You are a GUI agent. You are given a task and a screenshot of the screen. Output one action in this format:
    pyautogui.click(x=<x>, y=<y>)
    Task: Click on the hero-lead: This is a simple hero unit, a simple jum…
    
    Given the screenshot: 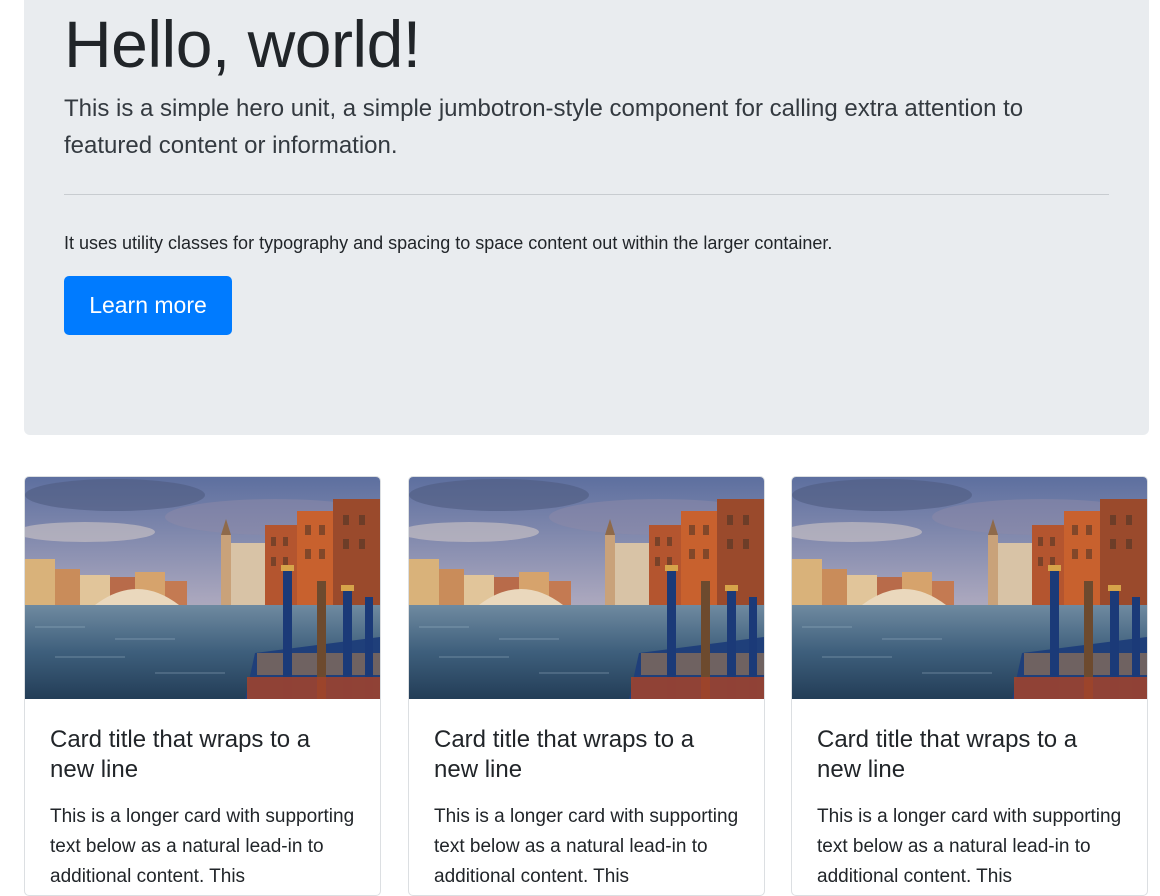 What is the action you would take?
    pyautogui.click(x=544, y=127)
    